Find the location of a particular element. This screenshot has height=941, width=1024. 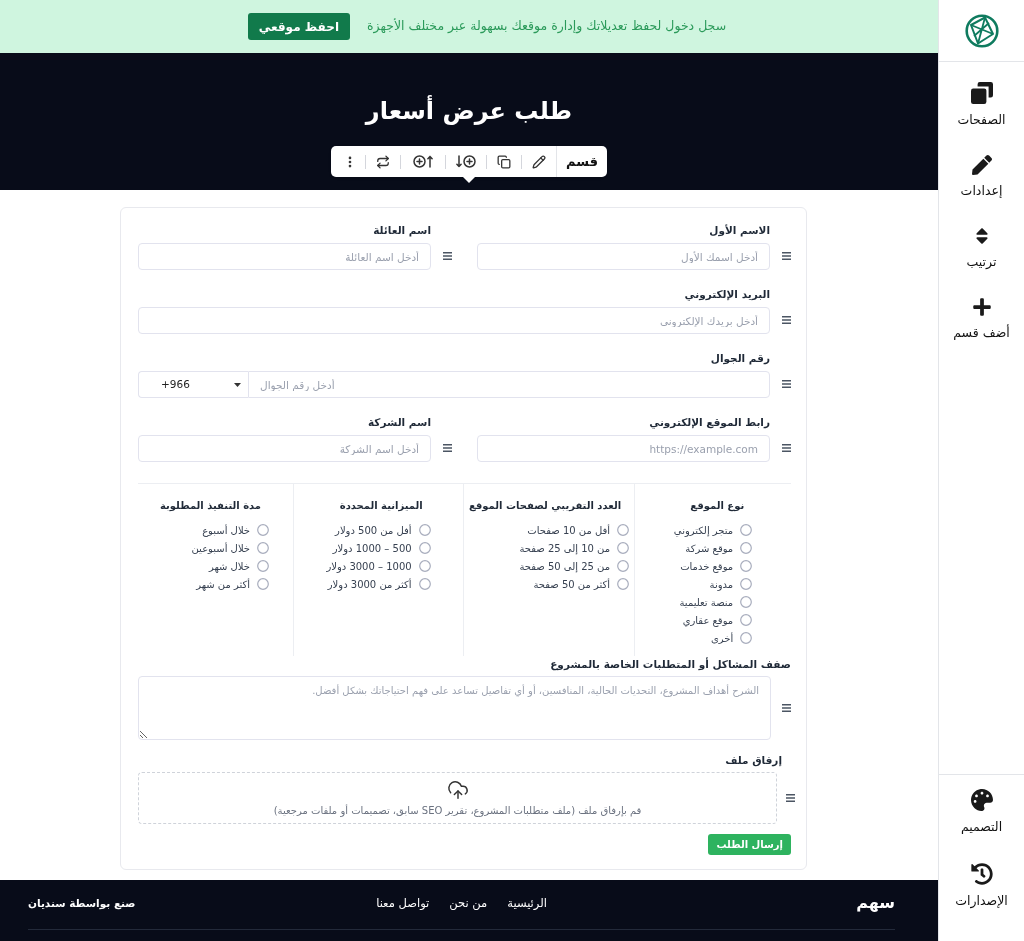

text-input: https://example.com is located at coordinates (623, 448).